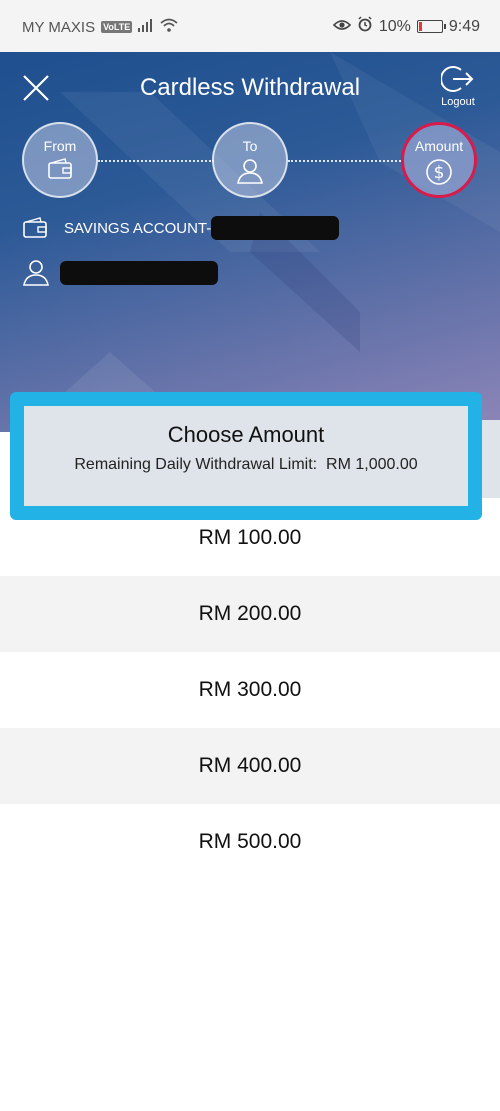 The image size is (500, 1111). I want to click on amount-option-400: RM 400.00, so click(250, 766).